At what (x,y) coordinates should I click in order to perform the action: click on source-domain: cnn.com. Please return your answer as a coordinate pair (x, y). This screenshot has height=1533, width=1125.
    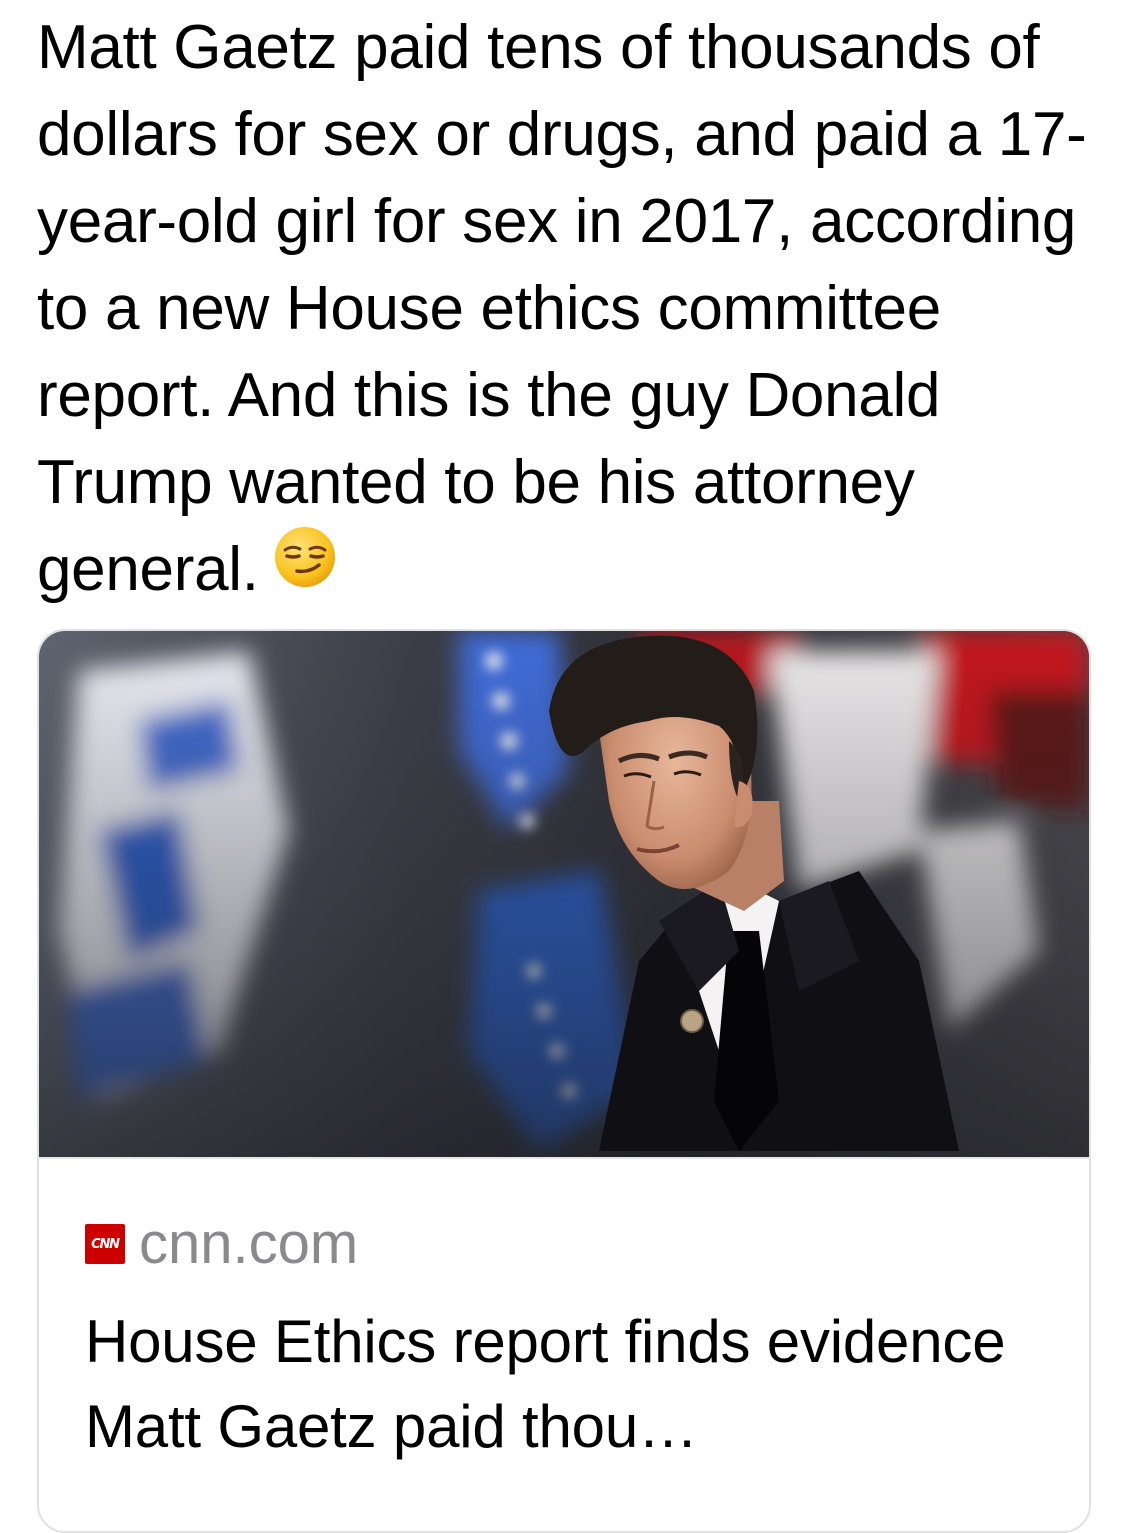
    Looking at the image, I should click on (249, 1243).